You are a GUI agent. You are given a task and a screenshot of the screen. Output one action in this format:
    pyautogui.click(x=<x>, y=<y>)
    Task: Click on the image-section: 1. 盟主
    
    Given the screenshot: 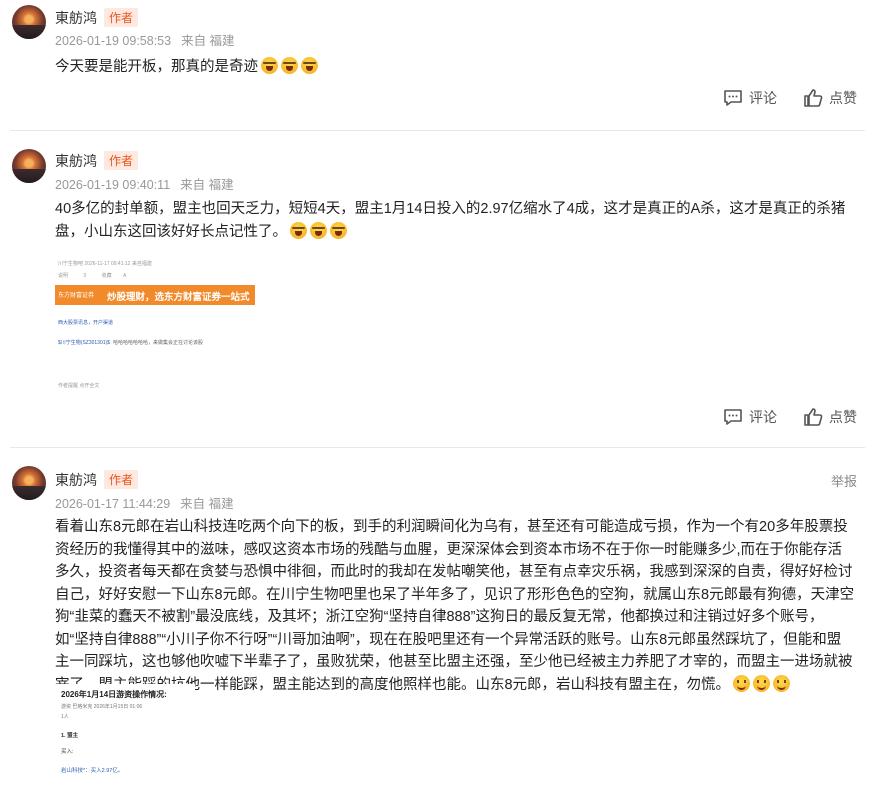 What is the action you would take?
    pyautogui.click(x=70, y=736)
    